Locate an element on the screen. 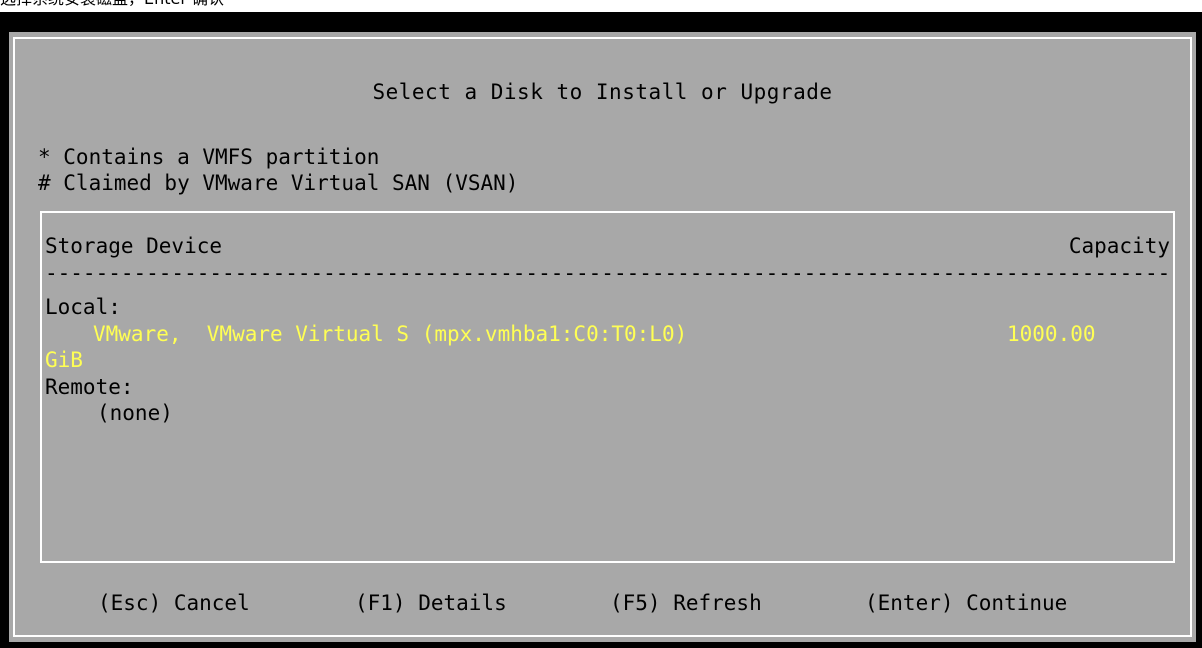 This screenshot has width=1202, height=648. disk-capacity: 1000.00 is located at coordinates (1051, 334).